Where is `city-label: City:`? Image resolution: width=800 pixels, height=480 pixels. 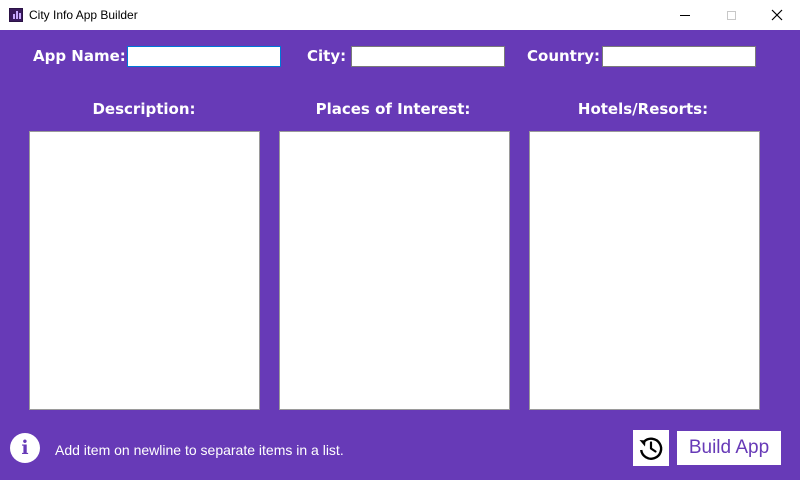 city-label: City: is located at coordinates (327, 56).